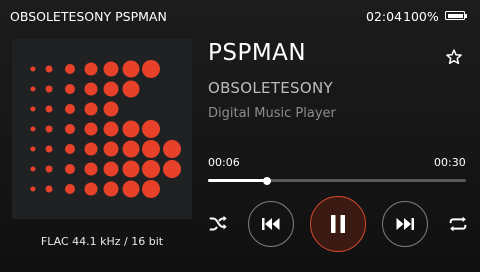  I want to click on skip-next-icon, so click(405, 224).